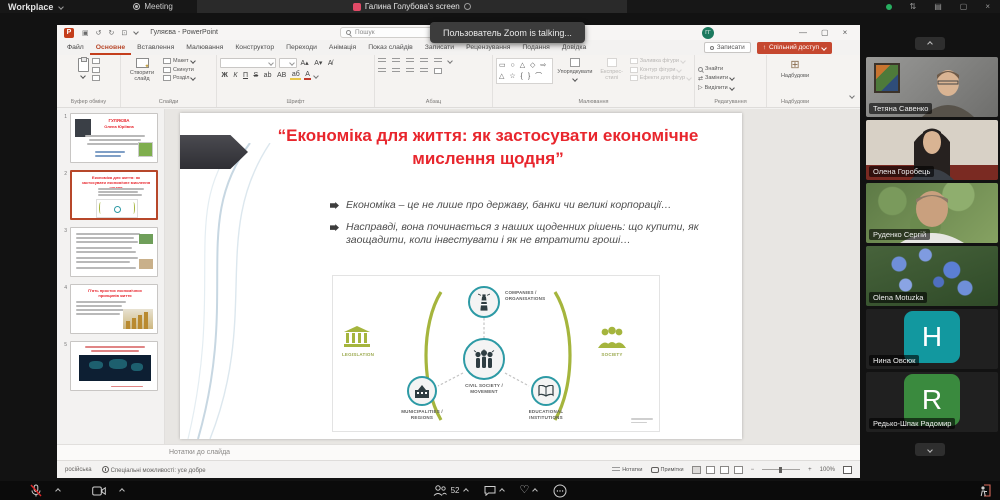  What do you see at coordinates (845, 32) in the screenshot?
I see `ppt-close-icon: ×` at bounding box center [845, 32].